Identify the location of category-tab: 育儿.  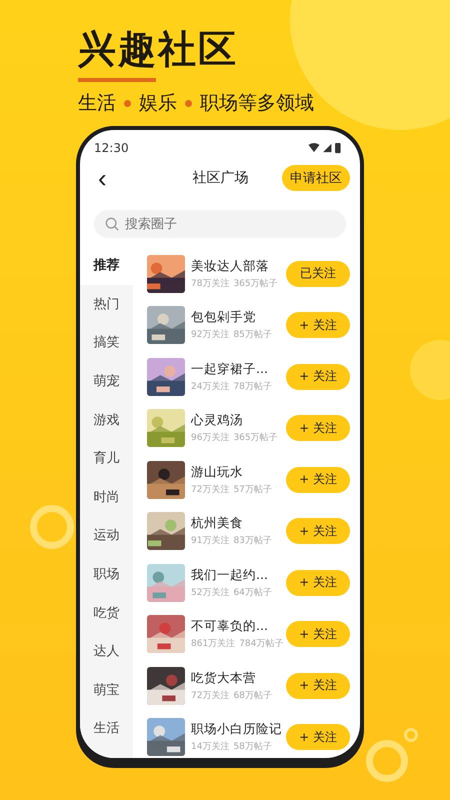
(106, 458).